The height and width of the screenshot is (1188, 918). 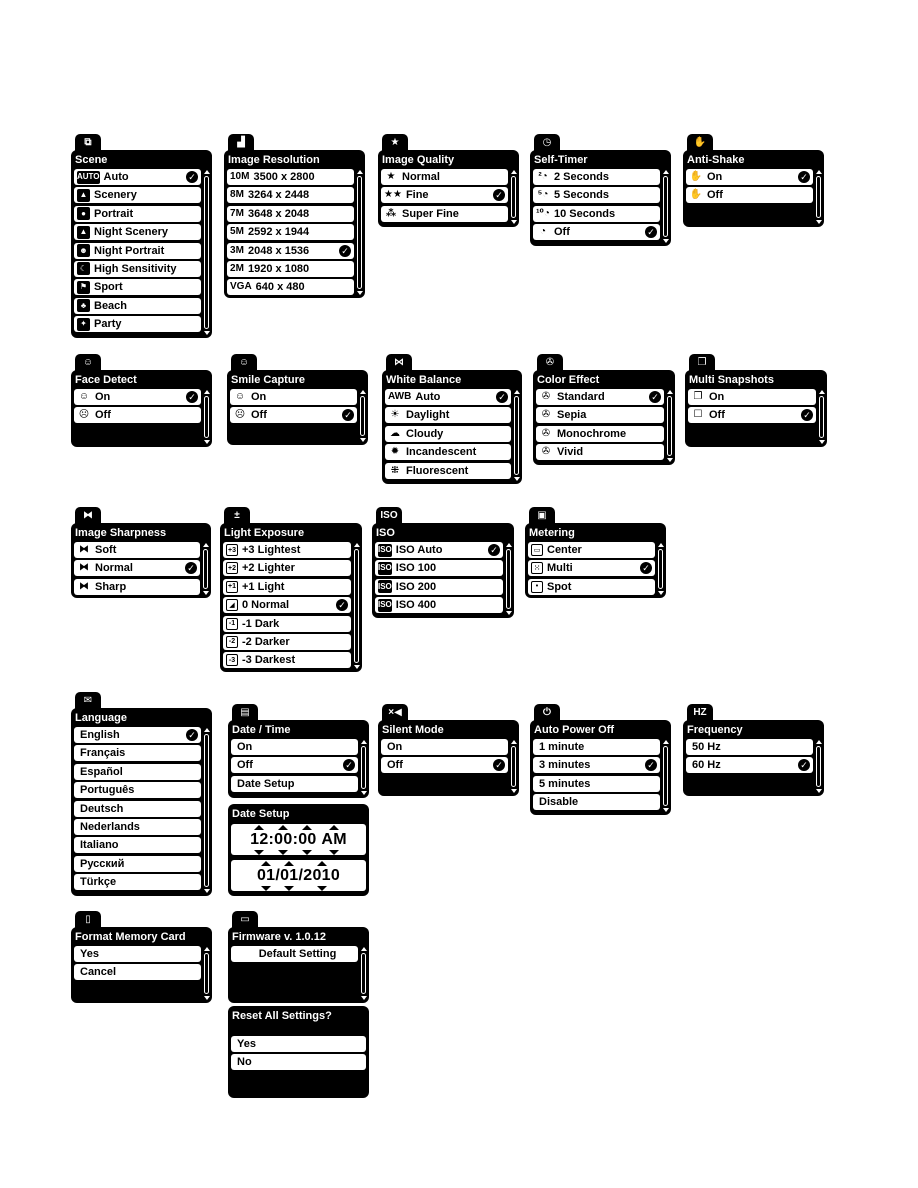 I want to click on menu-option: ⁵◔ 5 Seconds, so click(x=596, y=195).